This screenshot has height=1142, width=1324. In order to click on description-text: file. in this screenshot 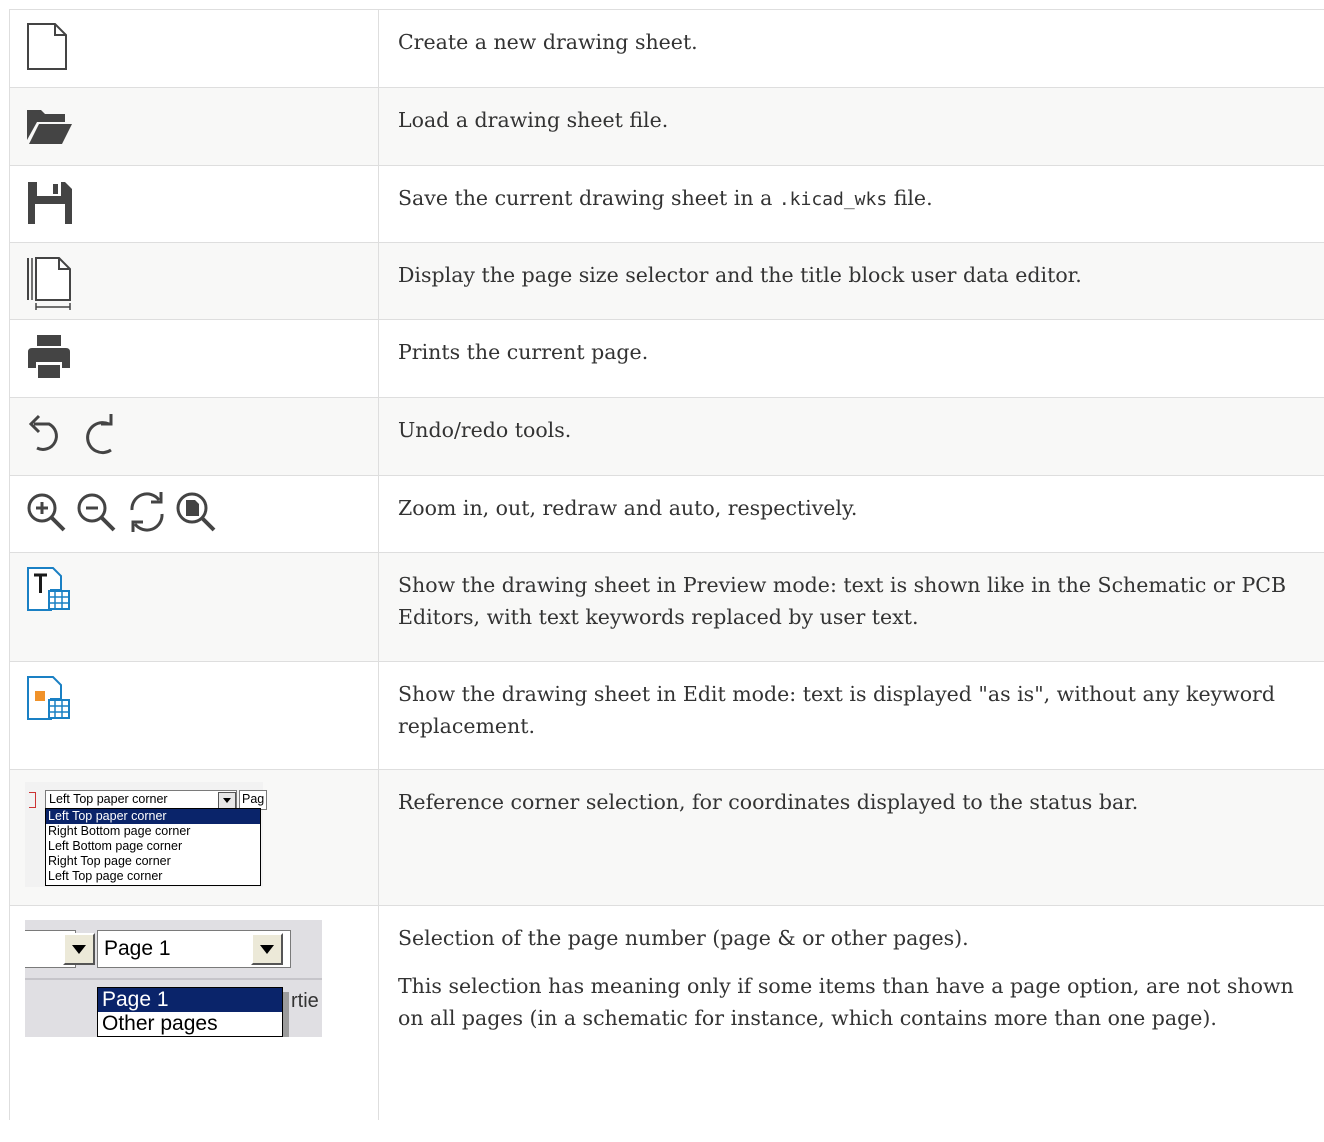, I will do `click(910, 198)`.